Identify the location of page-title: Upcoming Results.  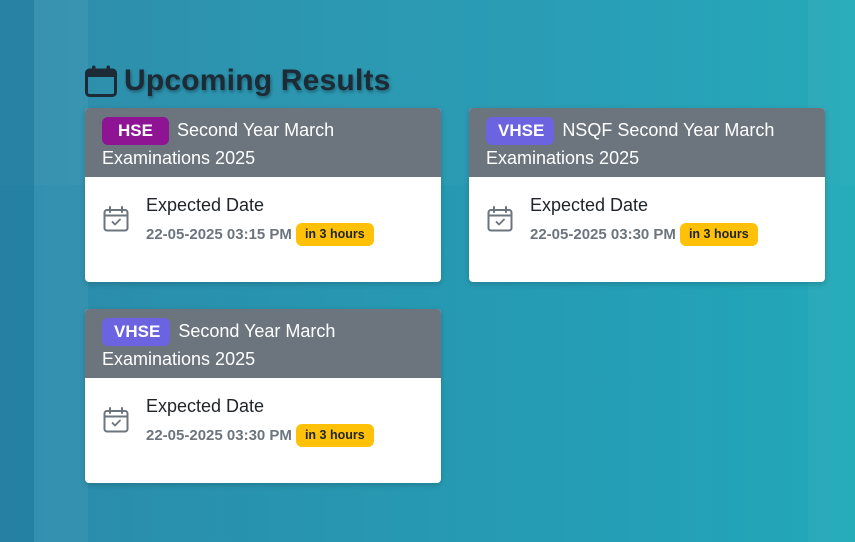
(257, 80).